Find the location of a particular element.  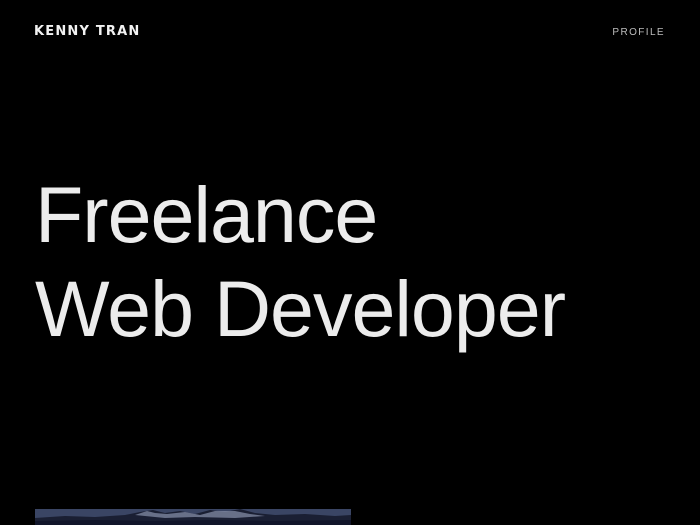

mountain-silhouette-icon is located at coordinates (193, 517).